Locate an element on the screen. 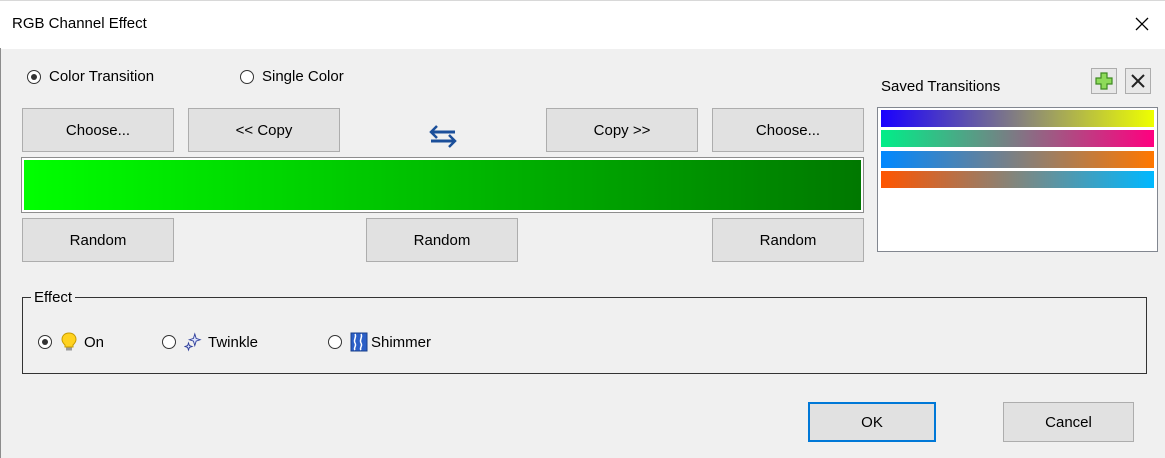  shimmer-icon is located at coordinates (359, 342).